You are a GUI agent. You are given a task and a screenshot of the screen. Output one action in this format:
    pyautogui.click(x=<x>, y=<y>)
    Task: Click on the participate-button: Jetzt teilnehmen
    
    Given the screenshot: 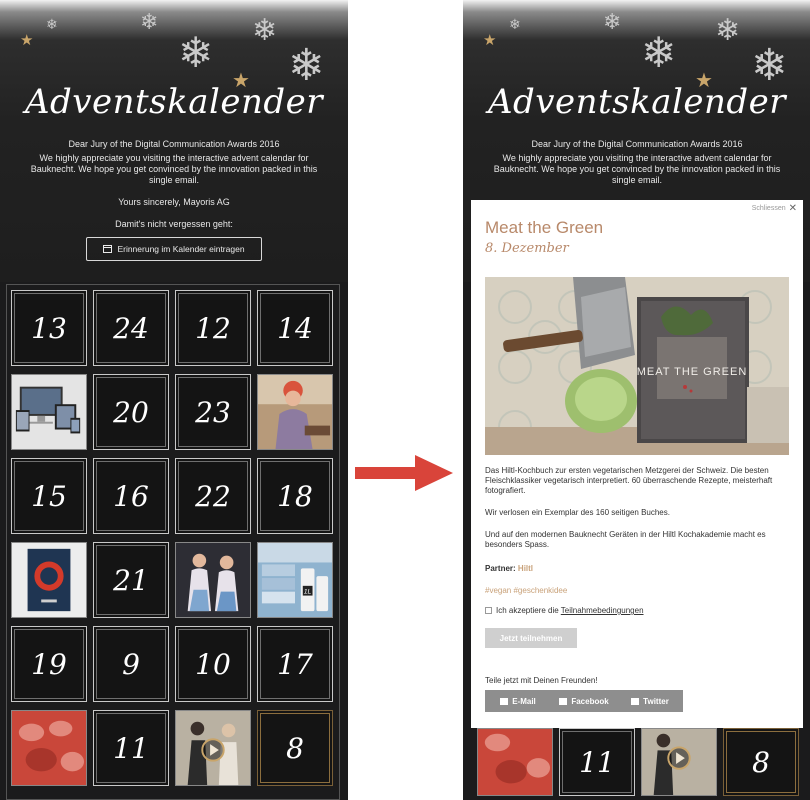 What is the action you would take?
    pyautogui.click(x=531, y=638)
    